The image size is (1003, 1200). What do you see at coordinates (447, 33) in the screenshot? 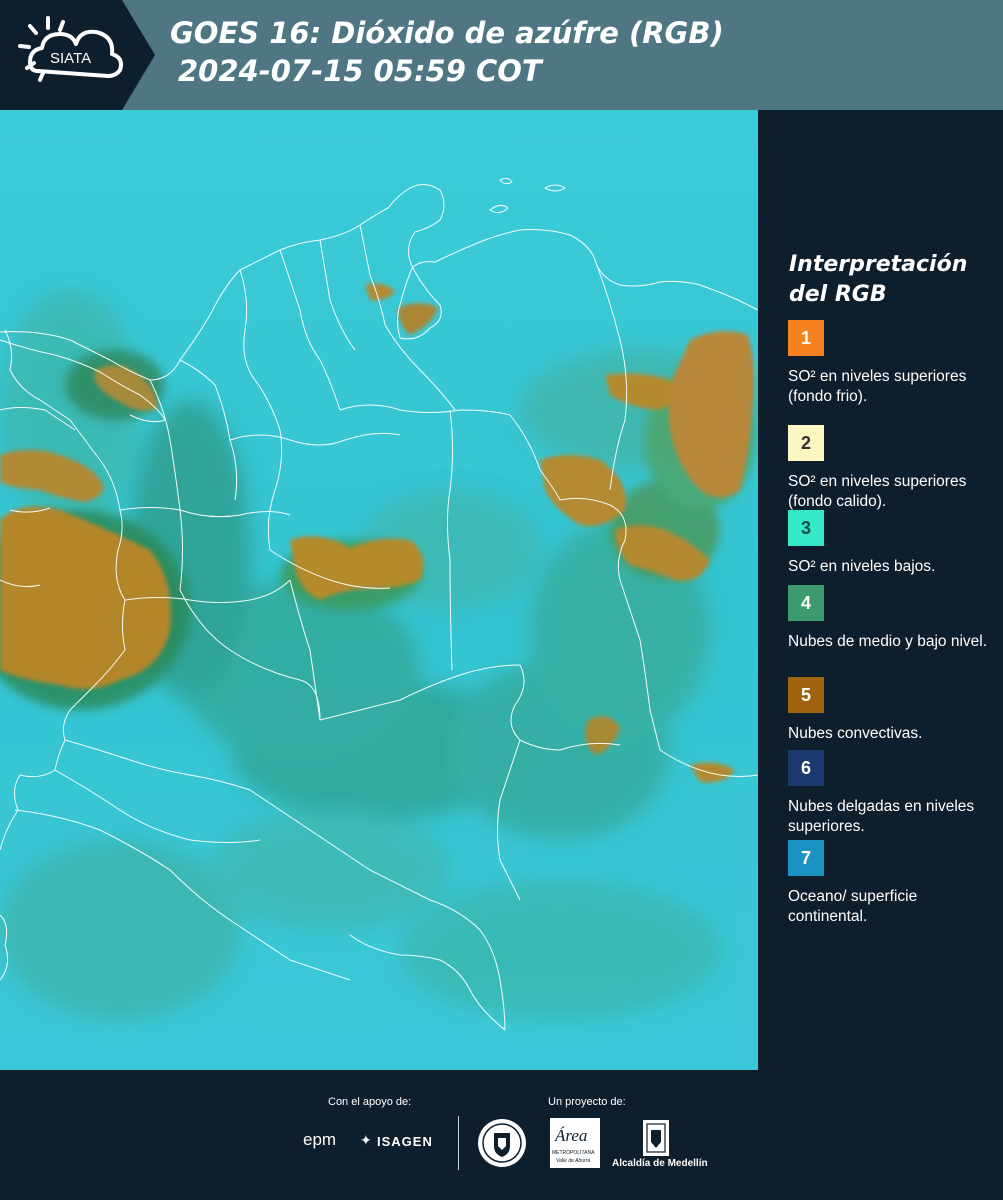
I see `title-line-1: GOES 16: Dióxido de azúfre (RGB)` at bounding box center [447, 33].